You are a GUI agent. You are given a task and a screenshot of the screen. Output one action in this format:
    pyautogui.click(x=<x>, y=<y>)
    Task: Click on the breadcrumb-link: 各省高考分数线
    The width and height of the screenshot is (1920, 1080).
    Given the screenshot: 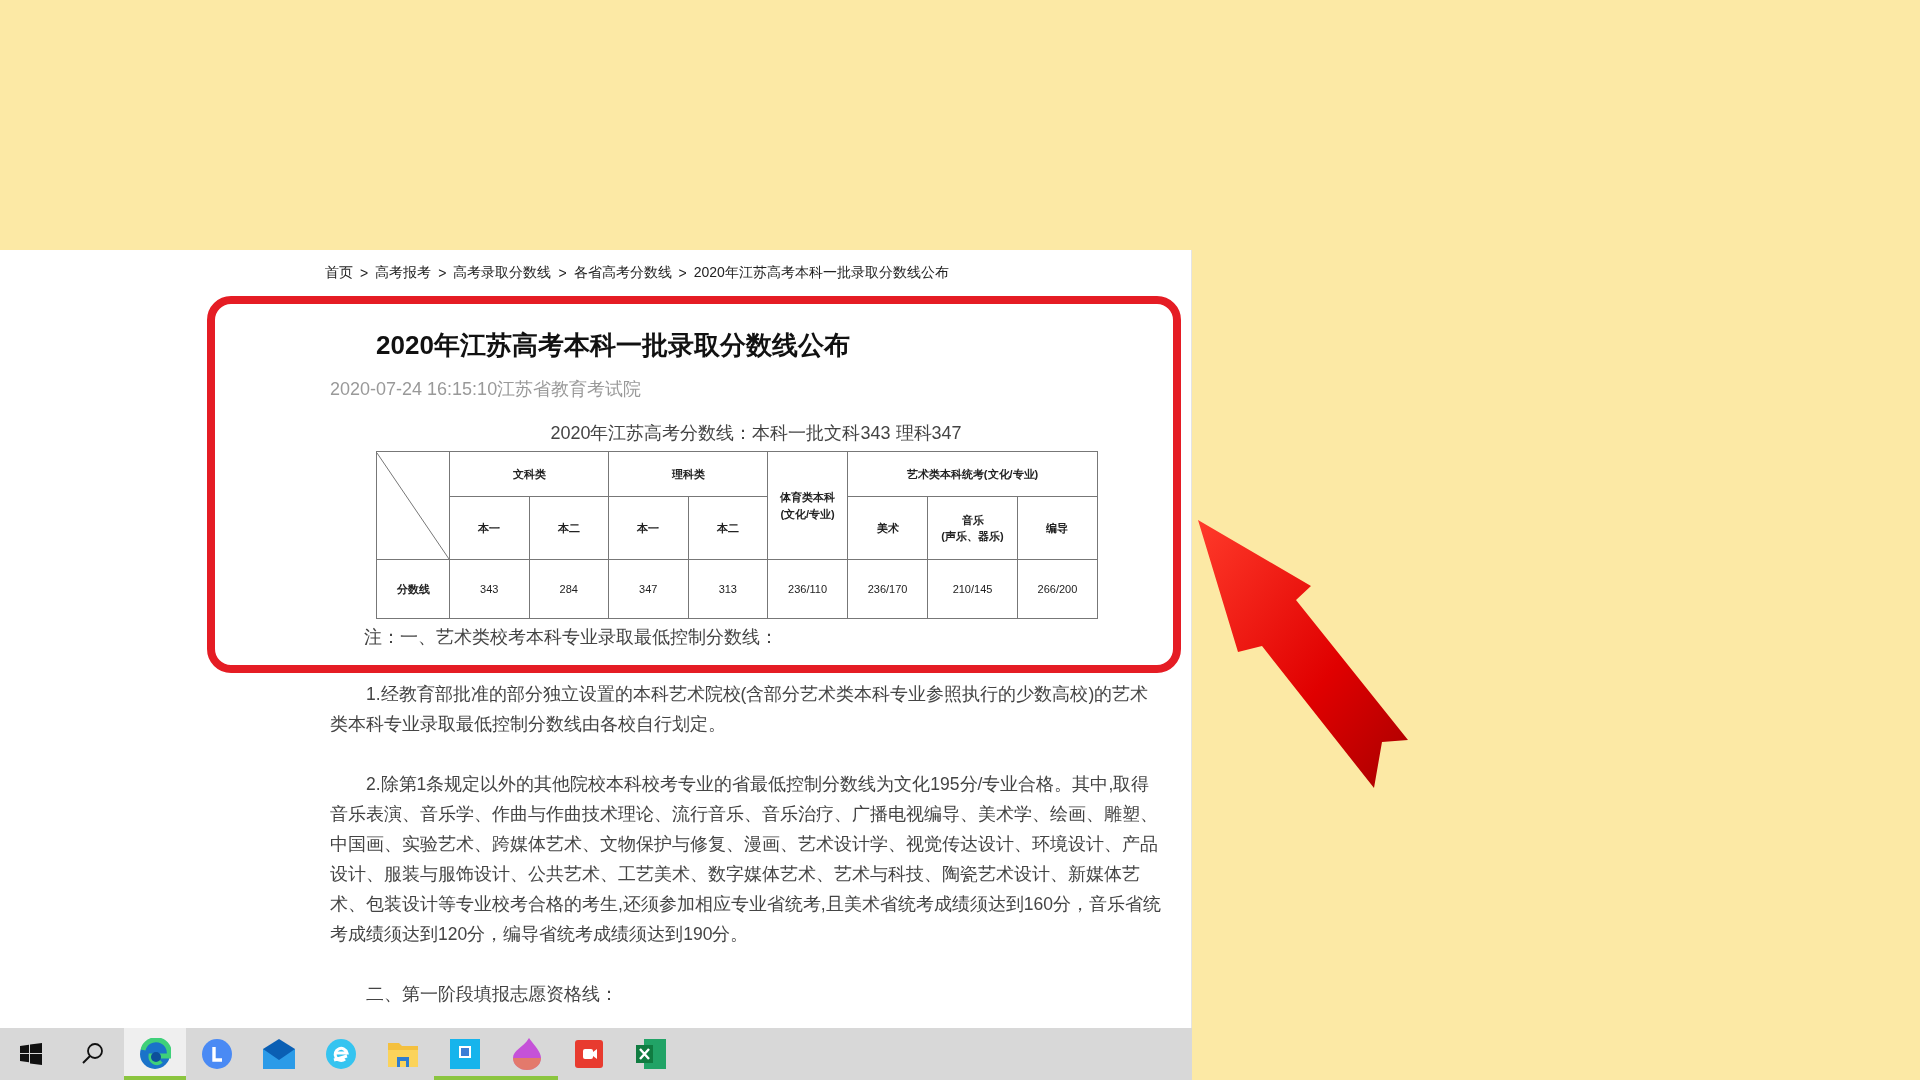 What is the action you would take?
    pyautogui.click(x=622, y=273)
    